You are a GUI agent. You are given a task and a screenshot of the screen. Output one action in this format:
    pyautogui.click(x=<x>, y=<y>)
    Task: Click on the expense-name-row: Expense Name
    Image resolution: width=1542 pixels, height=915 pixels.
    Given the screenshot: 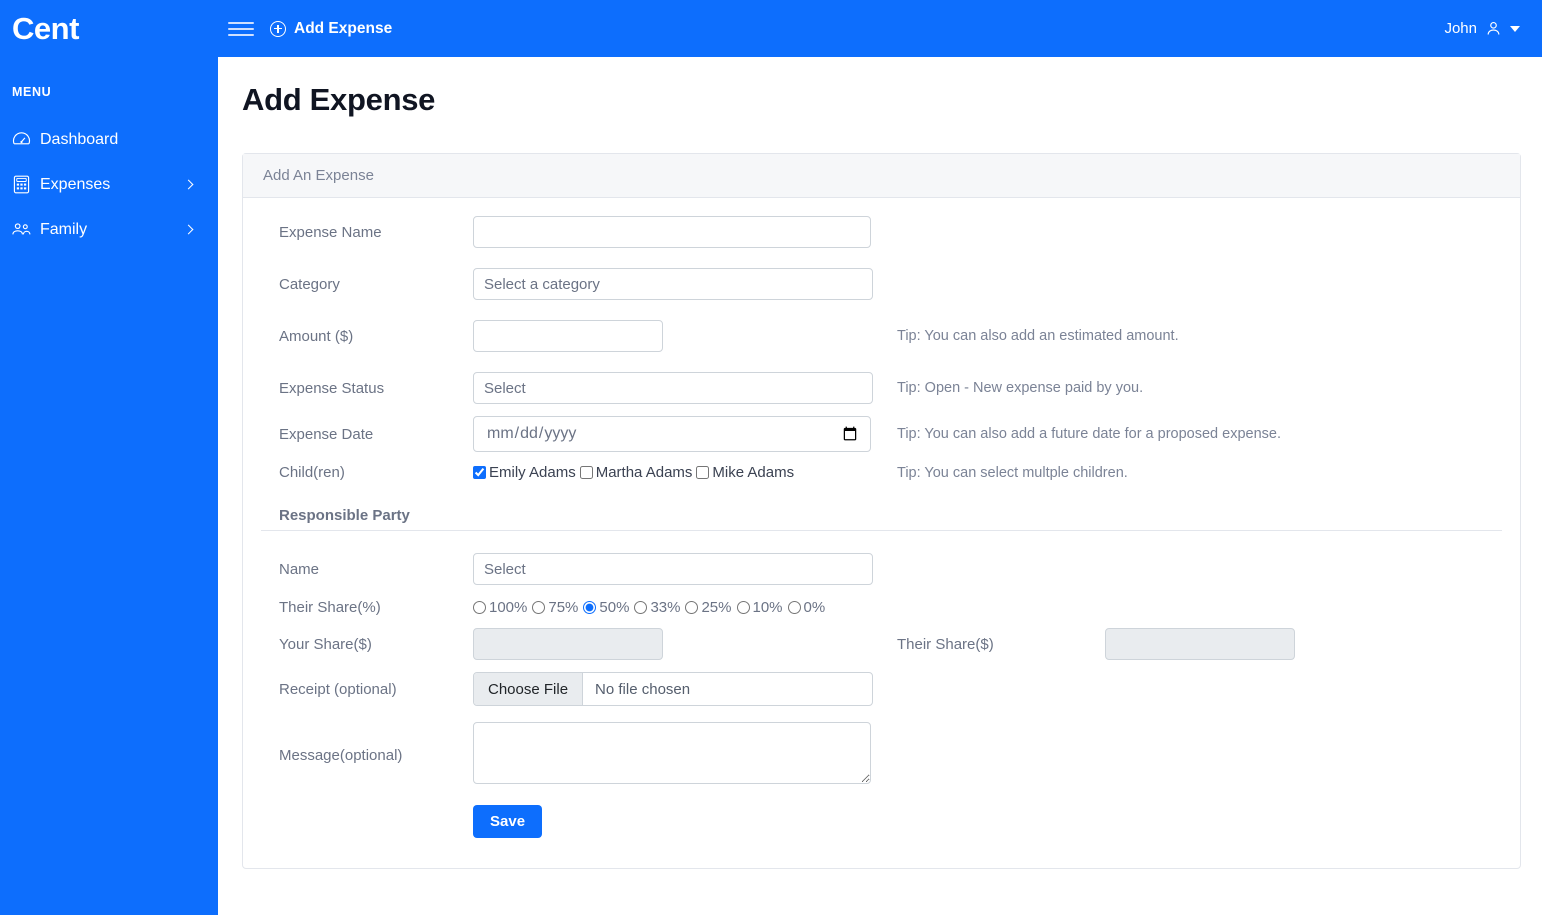 What is the action you would take?
    pyautogui.click(x=881, y=232)
    